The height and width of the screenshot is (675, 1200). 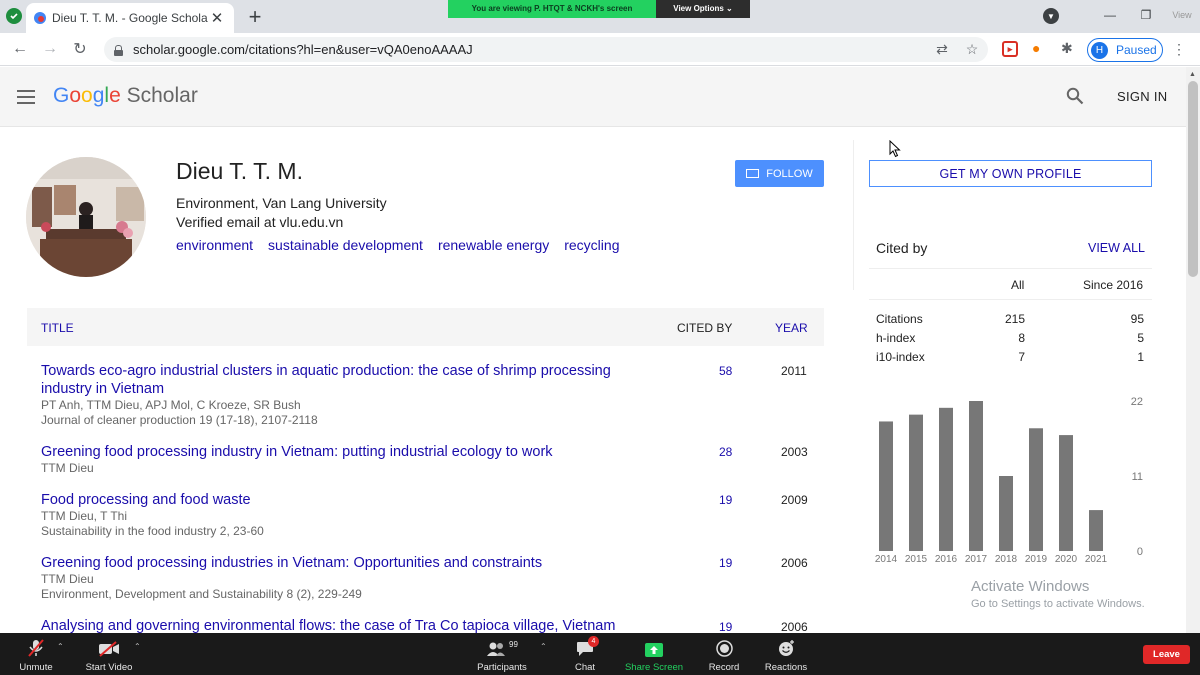 What do you see at coordinates (916, 482) in the screenshot?
I see `chart-bar-2015` at bounding box center [916, 482].